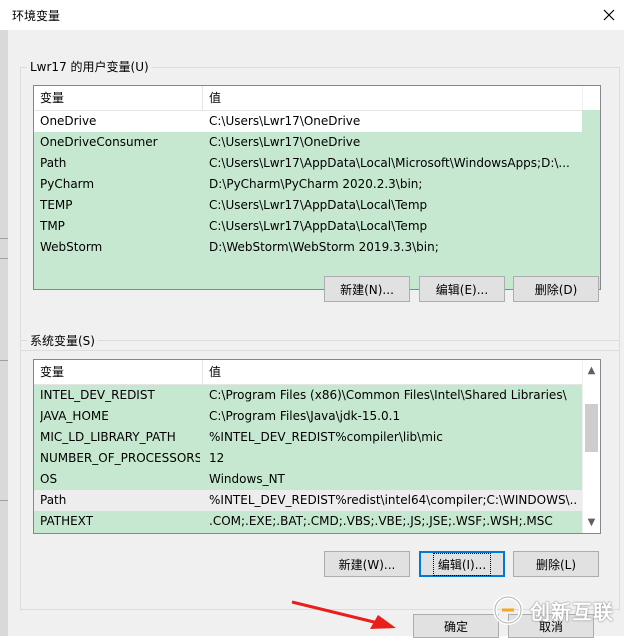  I want to click on table-row: TMP C:\Users\Lwr17\AppData\Local\Temp, so click(308, 226).